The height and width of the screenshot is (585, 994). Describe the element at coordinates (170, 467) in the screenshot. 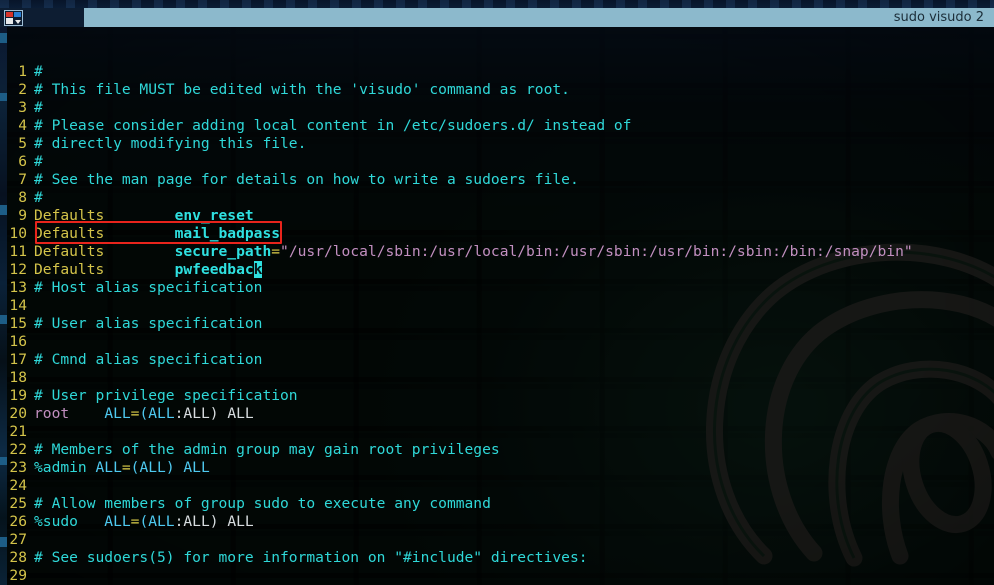

I see `code-token: (ALL) ALL` at that location.